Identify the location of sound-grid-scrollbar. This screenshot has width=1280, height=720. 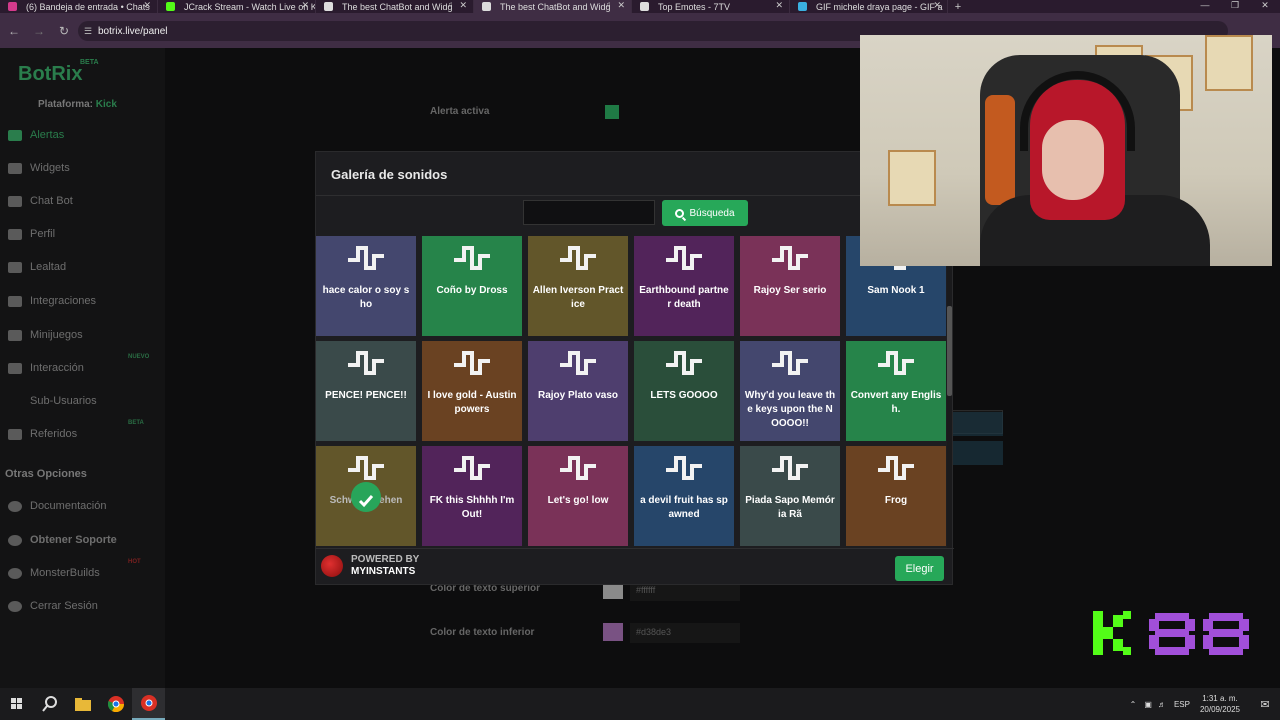
(949, 392).